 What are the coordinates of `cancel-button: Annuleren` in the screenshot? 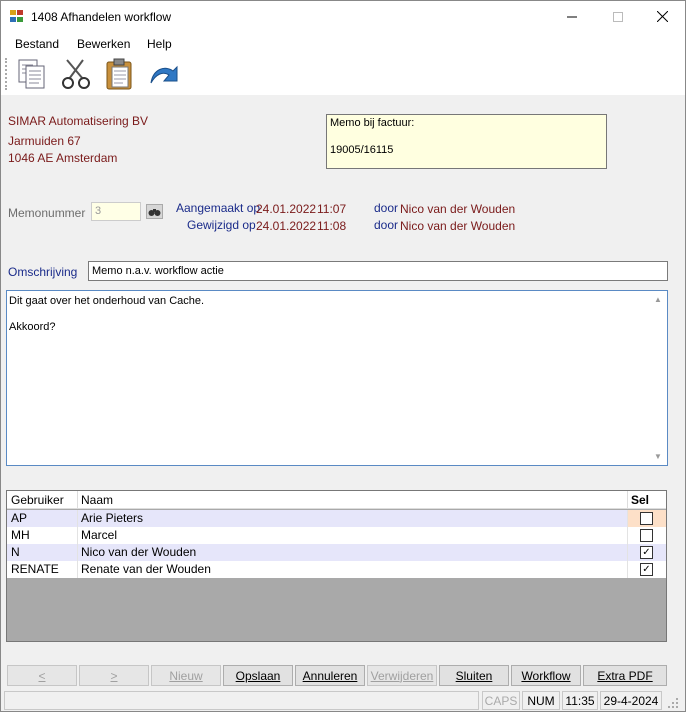 It's located at (330, 675).